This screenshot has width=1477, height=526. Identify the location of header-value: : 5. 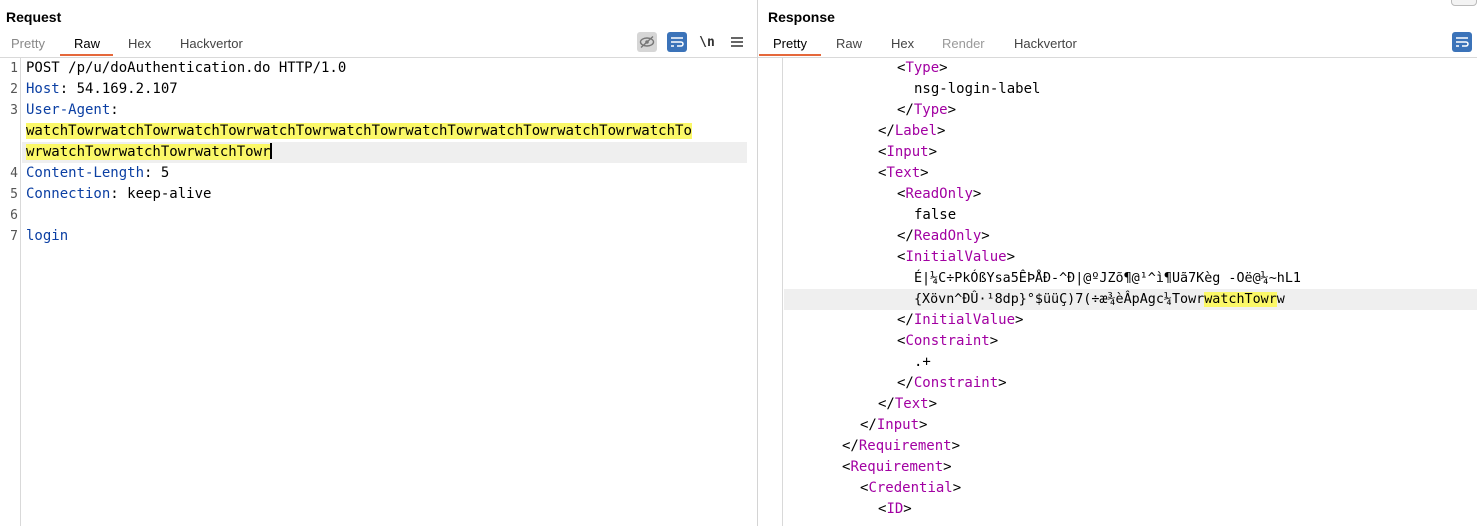
(156, 173).